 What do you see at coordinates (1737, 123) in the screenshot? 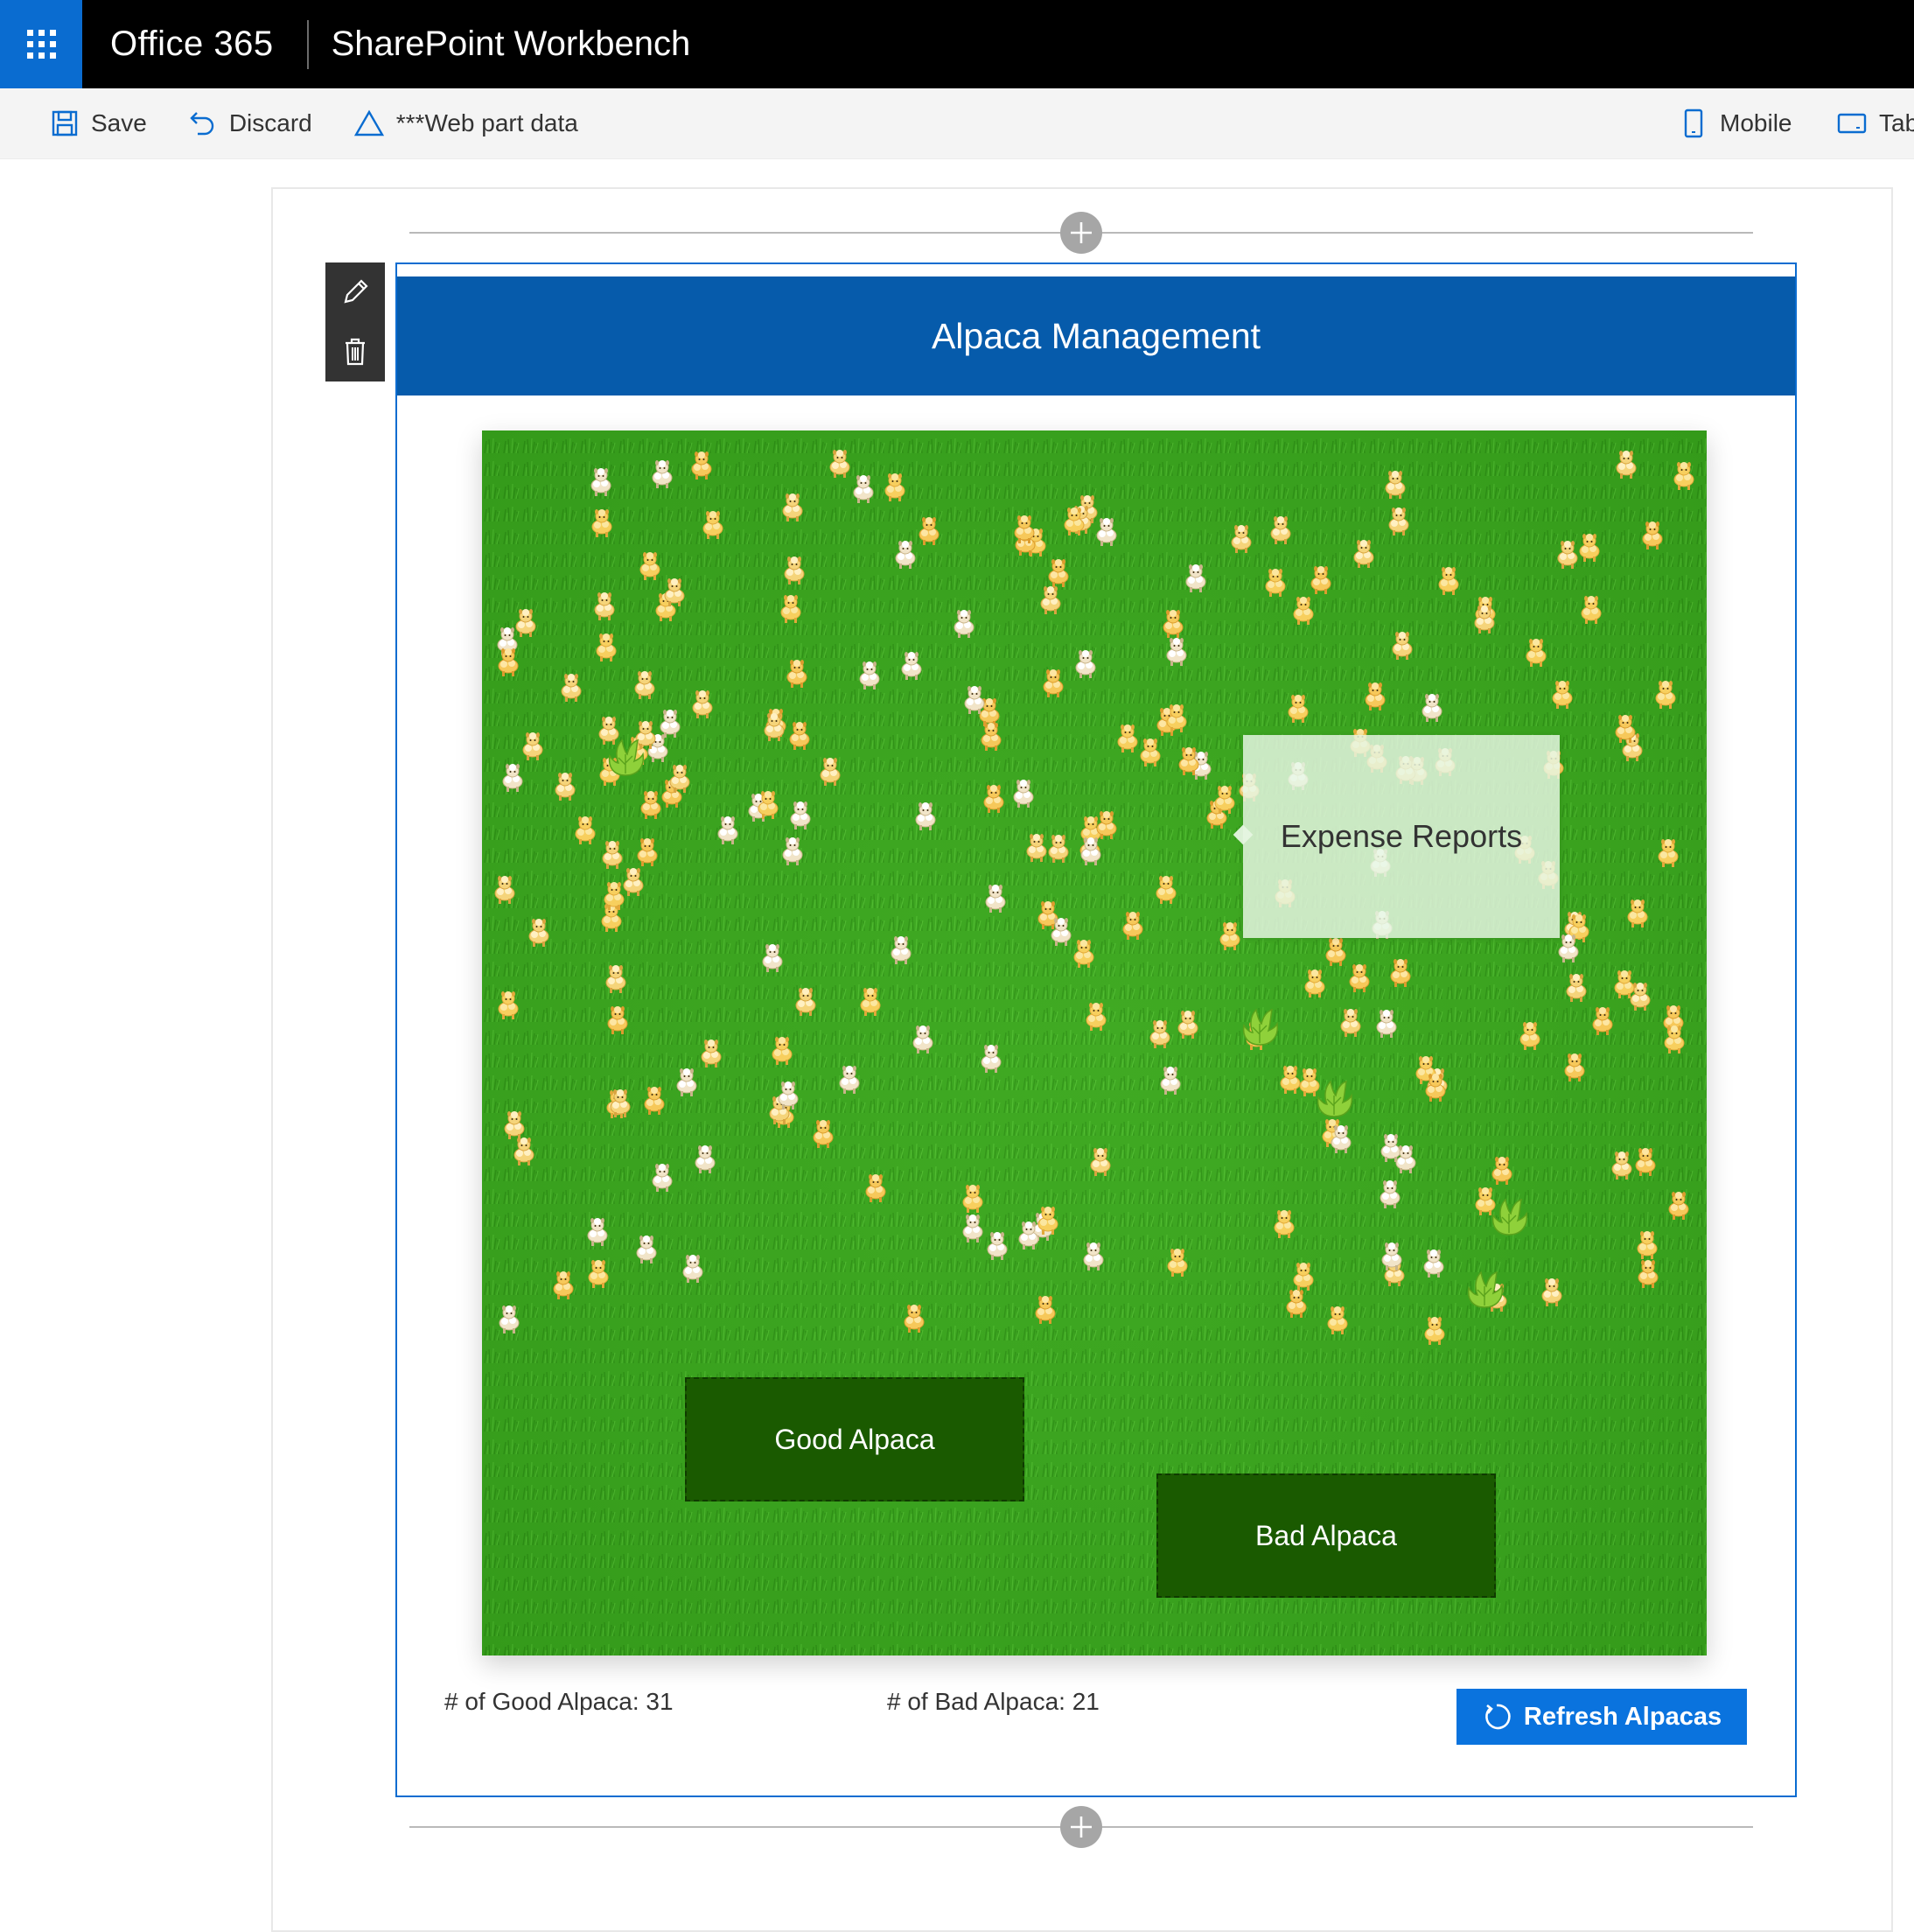
I see `mobile-preview-button: Mobile` at bounding box center [1737, 123].